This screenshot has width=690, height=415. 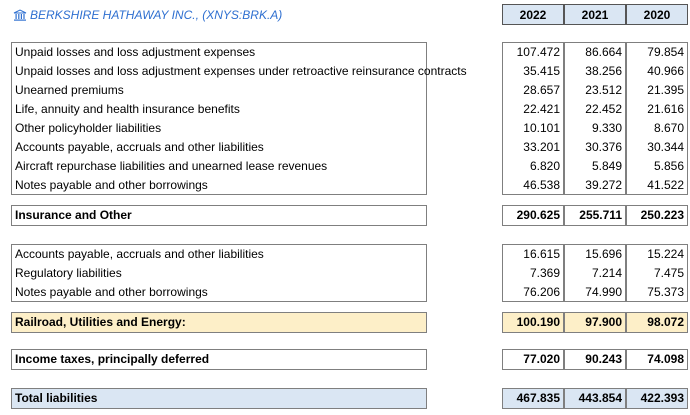 I want to click on total-value: 467.835, so click(x=538, y=398).